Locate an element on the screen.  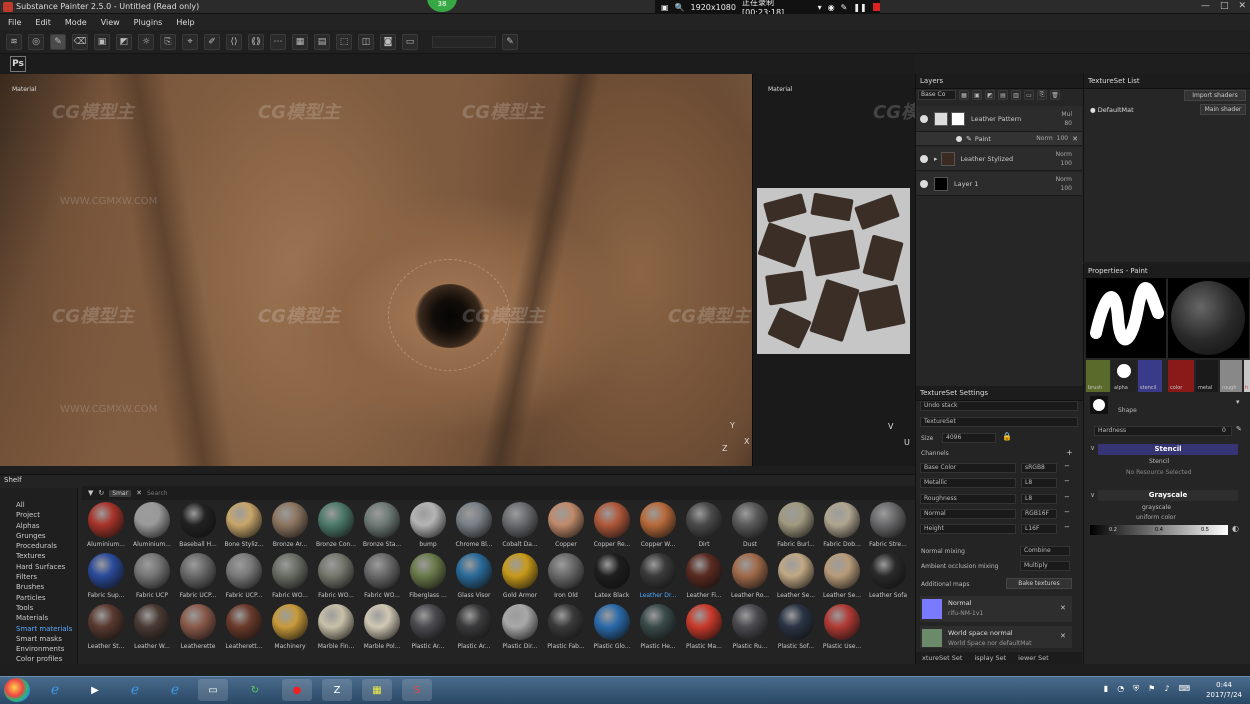
gray-picker-icon: ◐ is located at coordinates (1235, 528).